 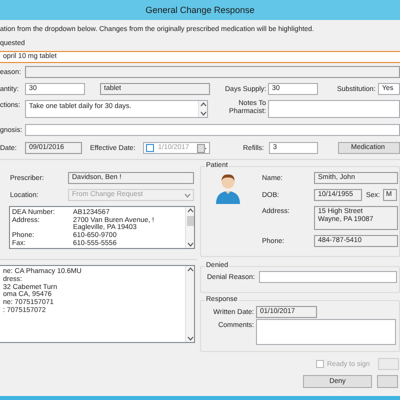 I want to click on calendar-icon, so click(x=202, y=148).